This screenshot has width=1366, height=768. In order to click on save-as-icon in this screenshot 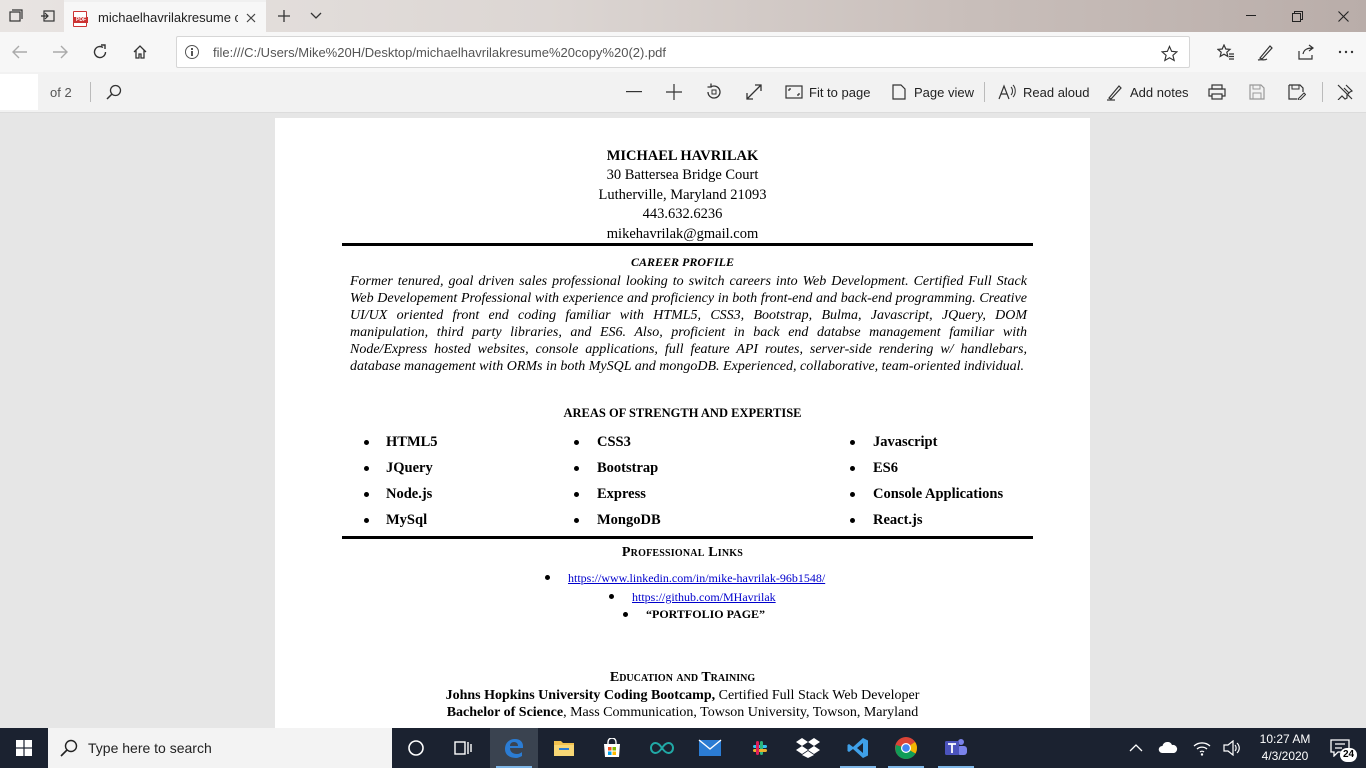, I will do `click(1297, 92)`.